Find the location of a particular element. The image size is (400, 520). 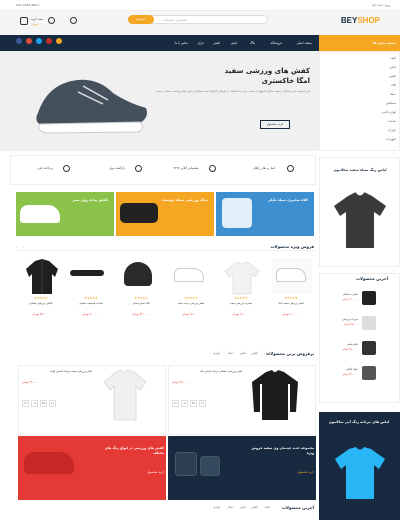

nav-item-shoes: کفش is located at coordinates (216, 43).